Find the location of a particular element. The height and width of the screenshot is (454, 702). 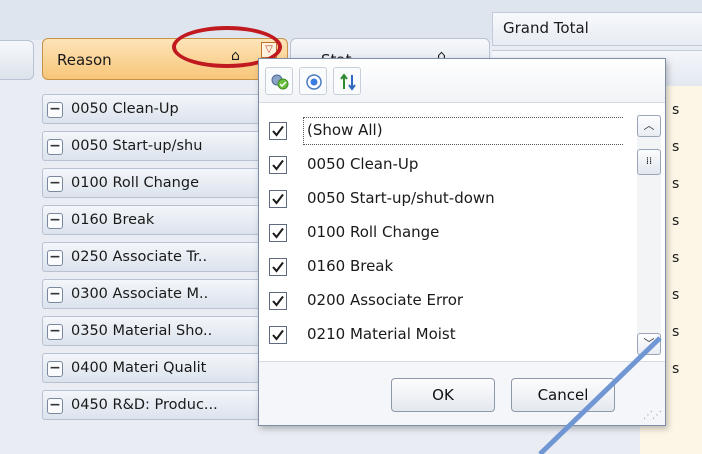

row-label: 0050 Start-up/shu is located at coordinates (137, 146).